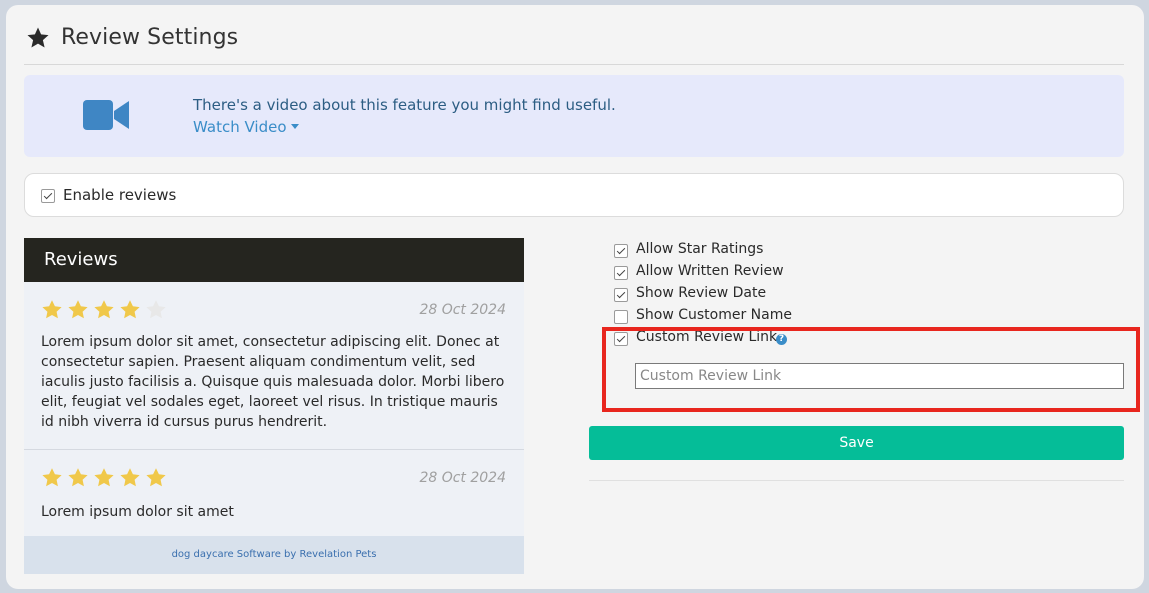 The image size is (1149, 593). What do you see at coordinates (714, 315) in the screenshot?
I see `option-label: Show Customer Name` at bounding box center [714, 315].